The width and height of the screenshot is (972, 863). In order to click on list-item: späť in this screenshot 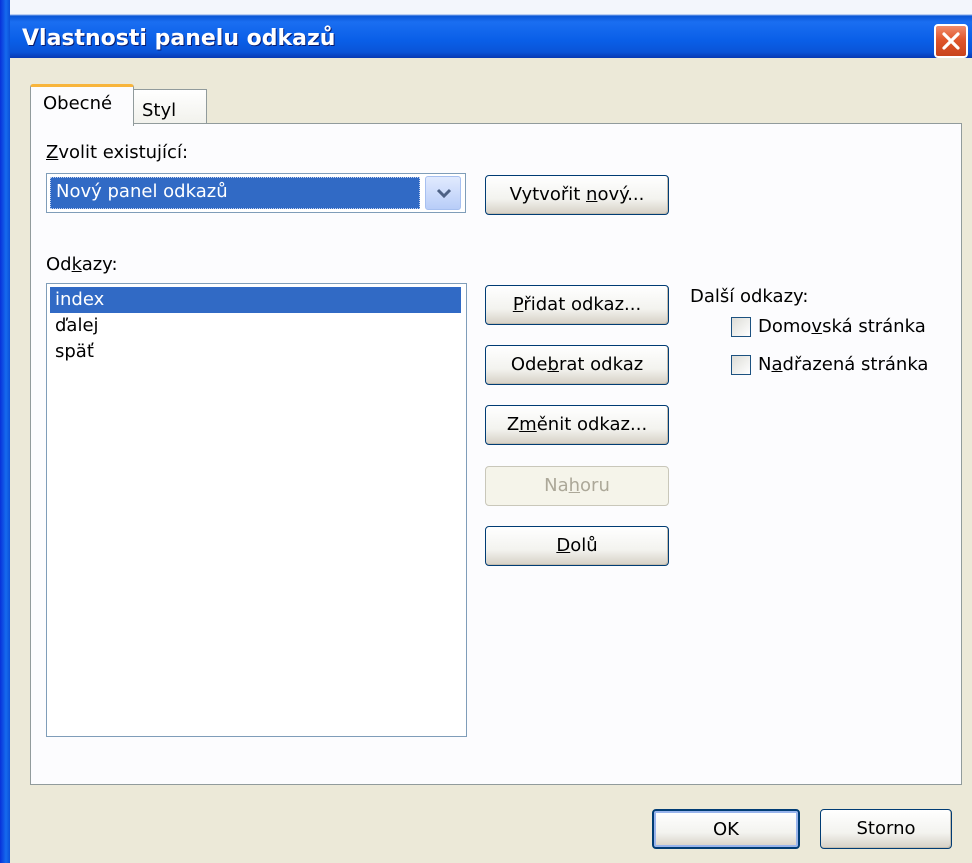, I will do `click(255, 352)`.